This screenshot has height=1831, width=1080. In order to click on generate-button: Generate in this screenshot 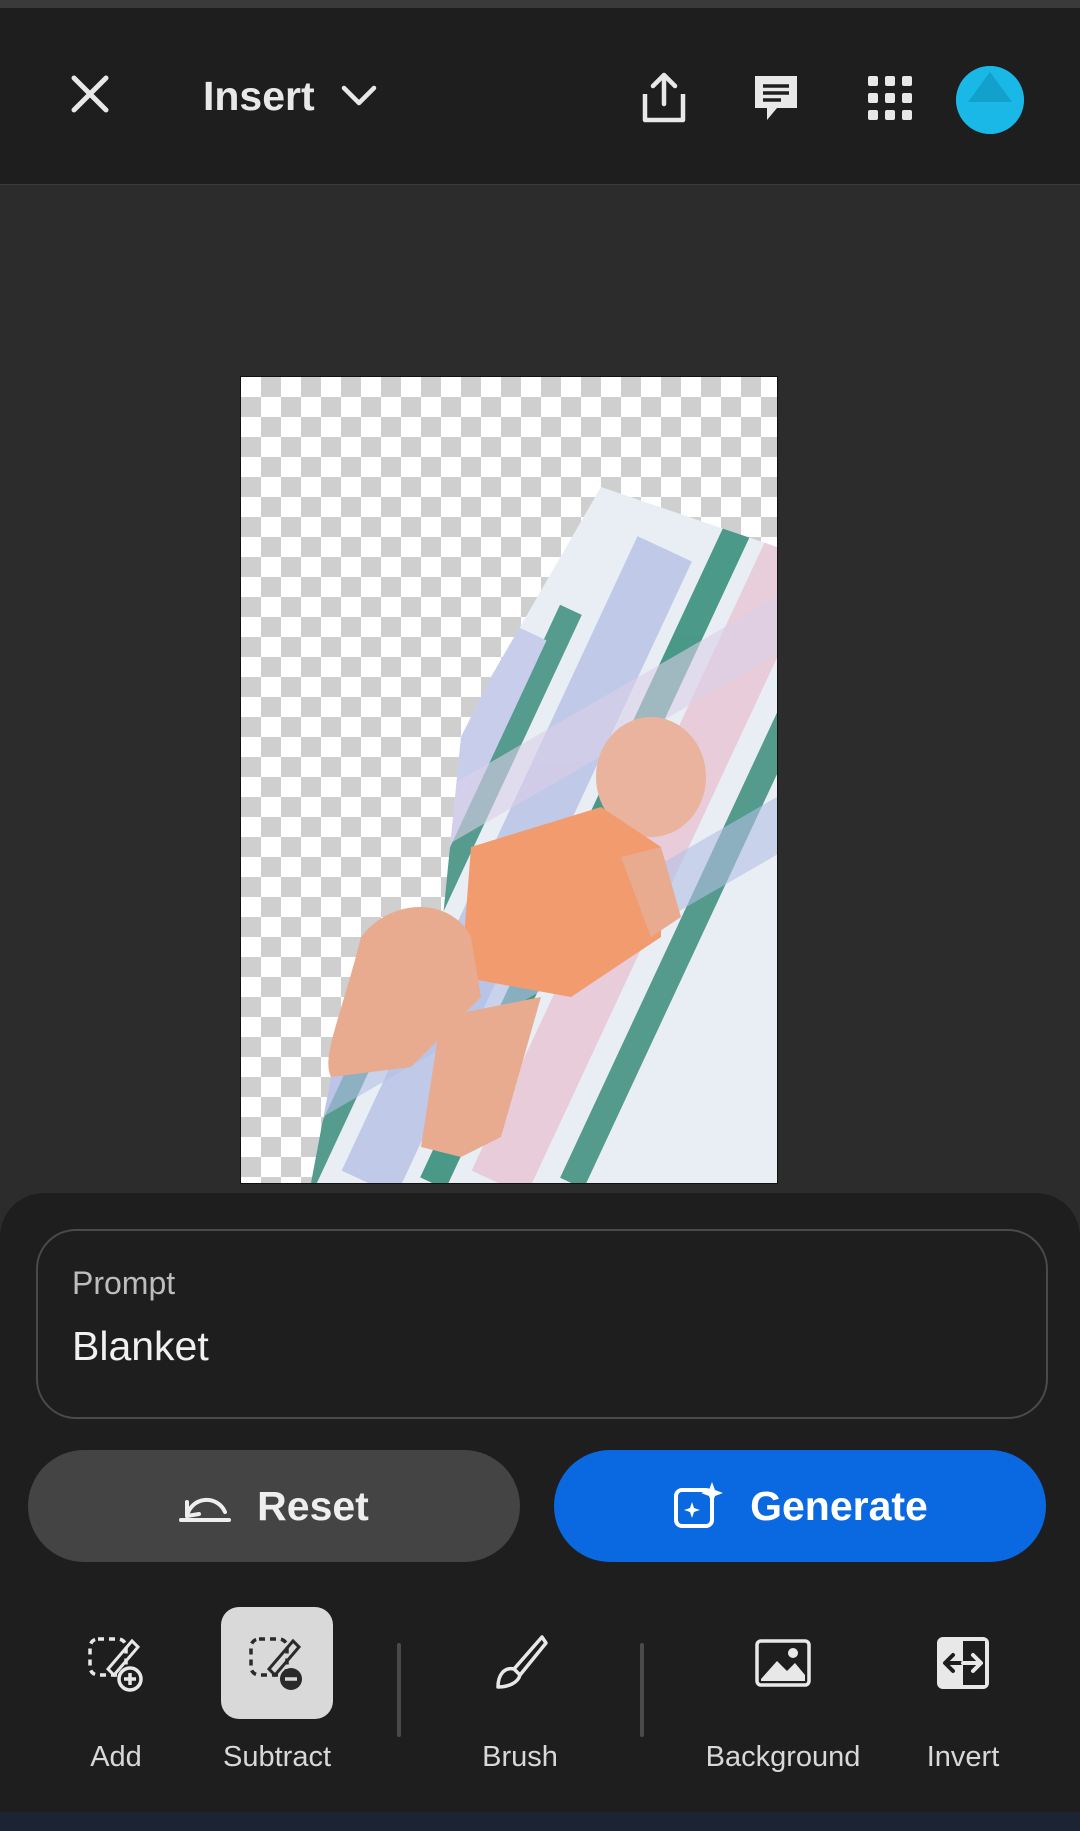, I will do `click(800, 1506)`.